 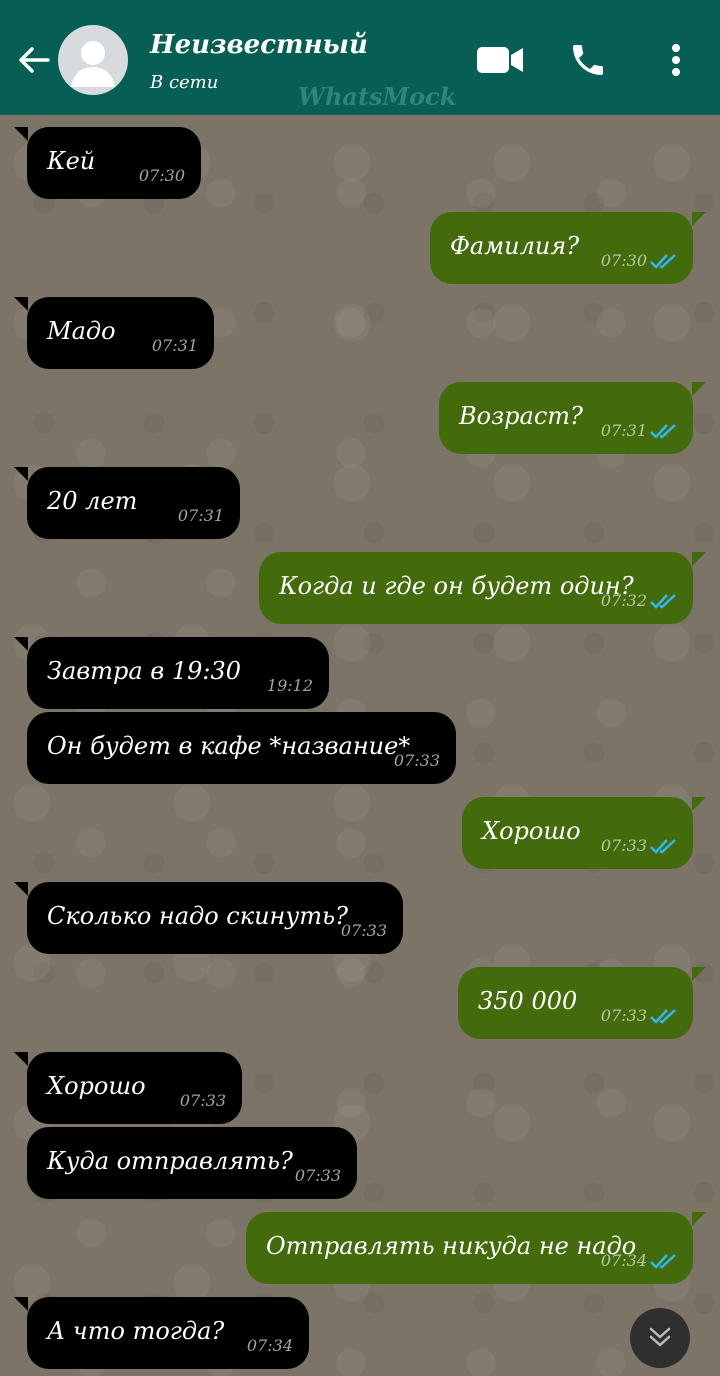 I want to click on outgoing-message: Возраст? 07:31, so click(x=572, y=418).